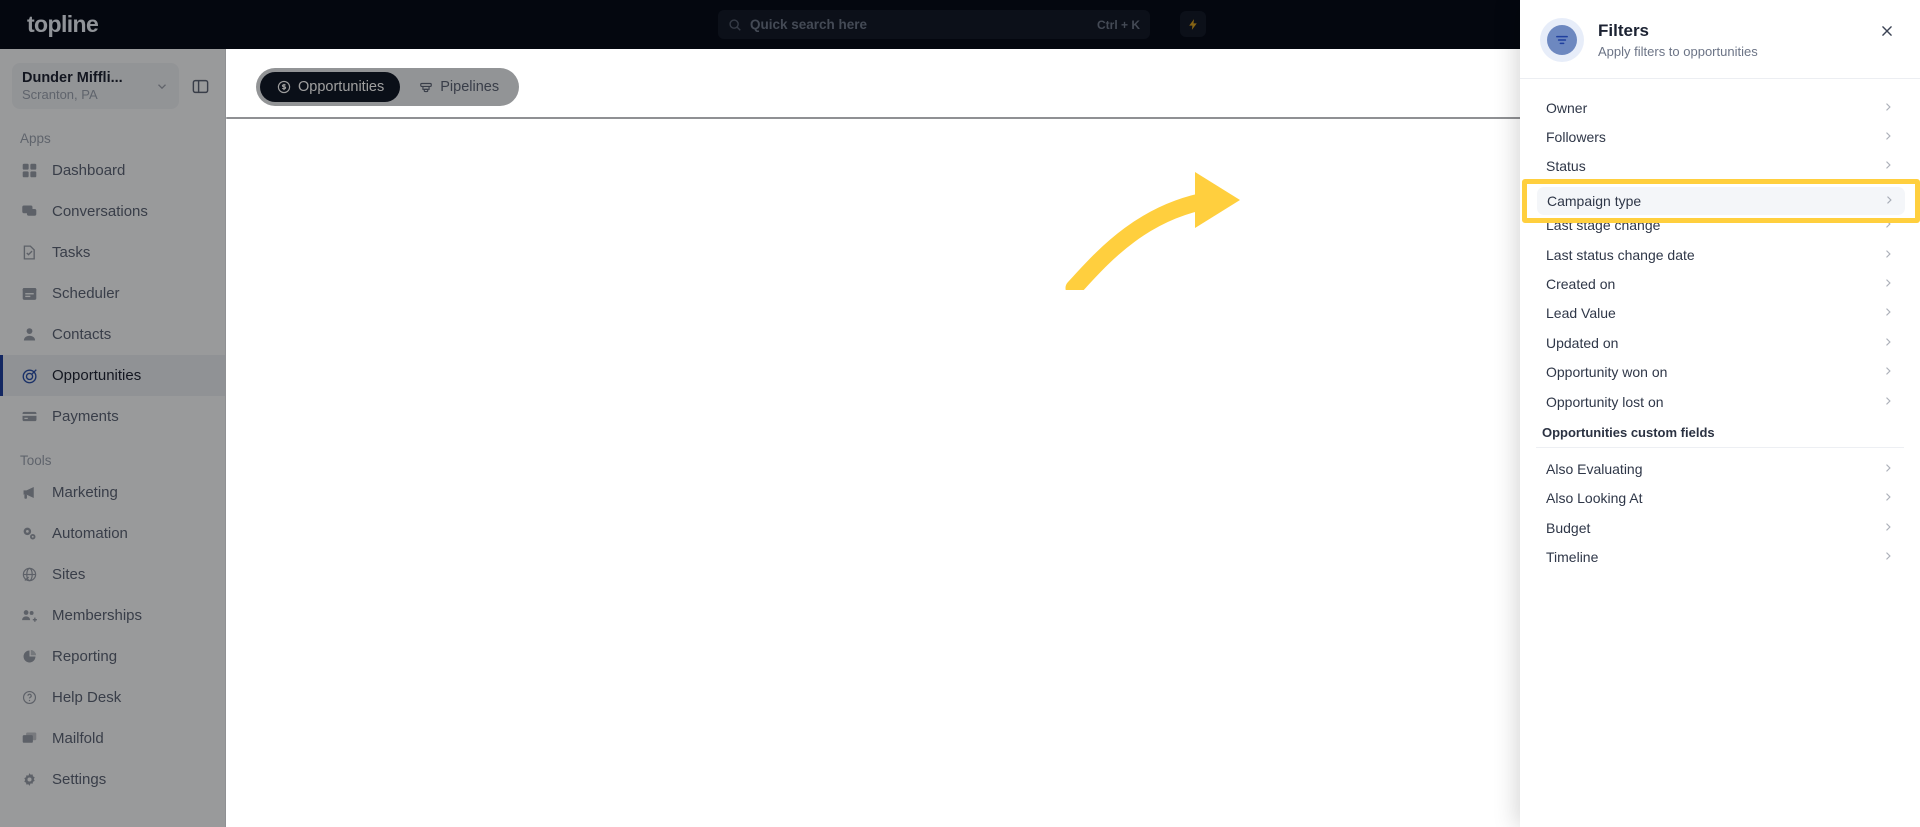 The image size is (1920, 827). I want to click on mail-stack-icon, so click(29, 738).